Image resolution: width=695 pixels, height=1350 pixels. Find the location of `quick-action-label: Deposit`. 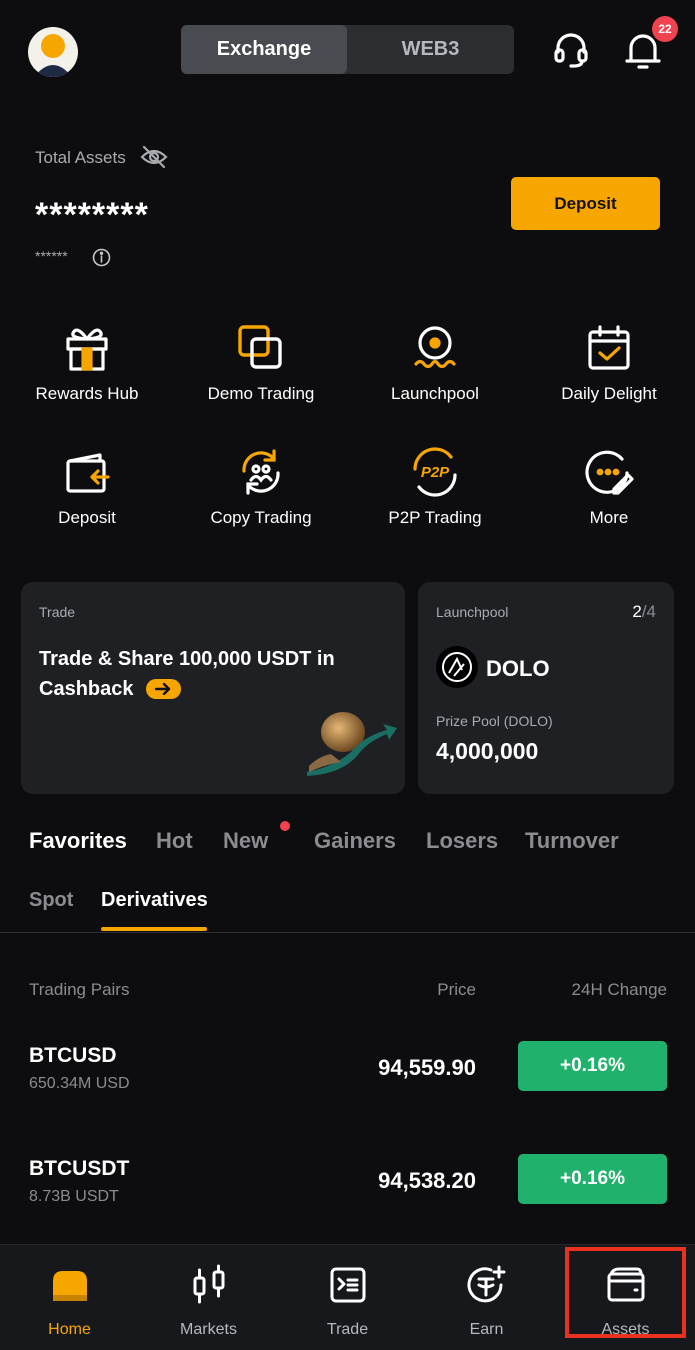

quick-action-label: Deposit is located at coordinates (87, 517).